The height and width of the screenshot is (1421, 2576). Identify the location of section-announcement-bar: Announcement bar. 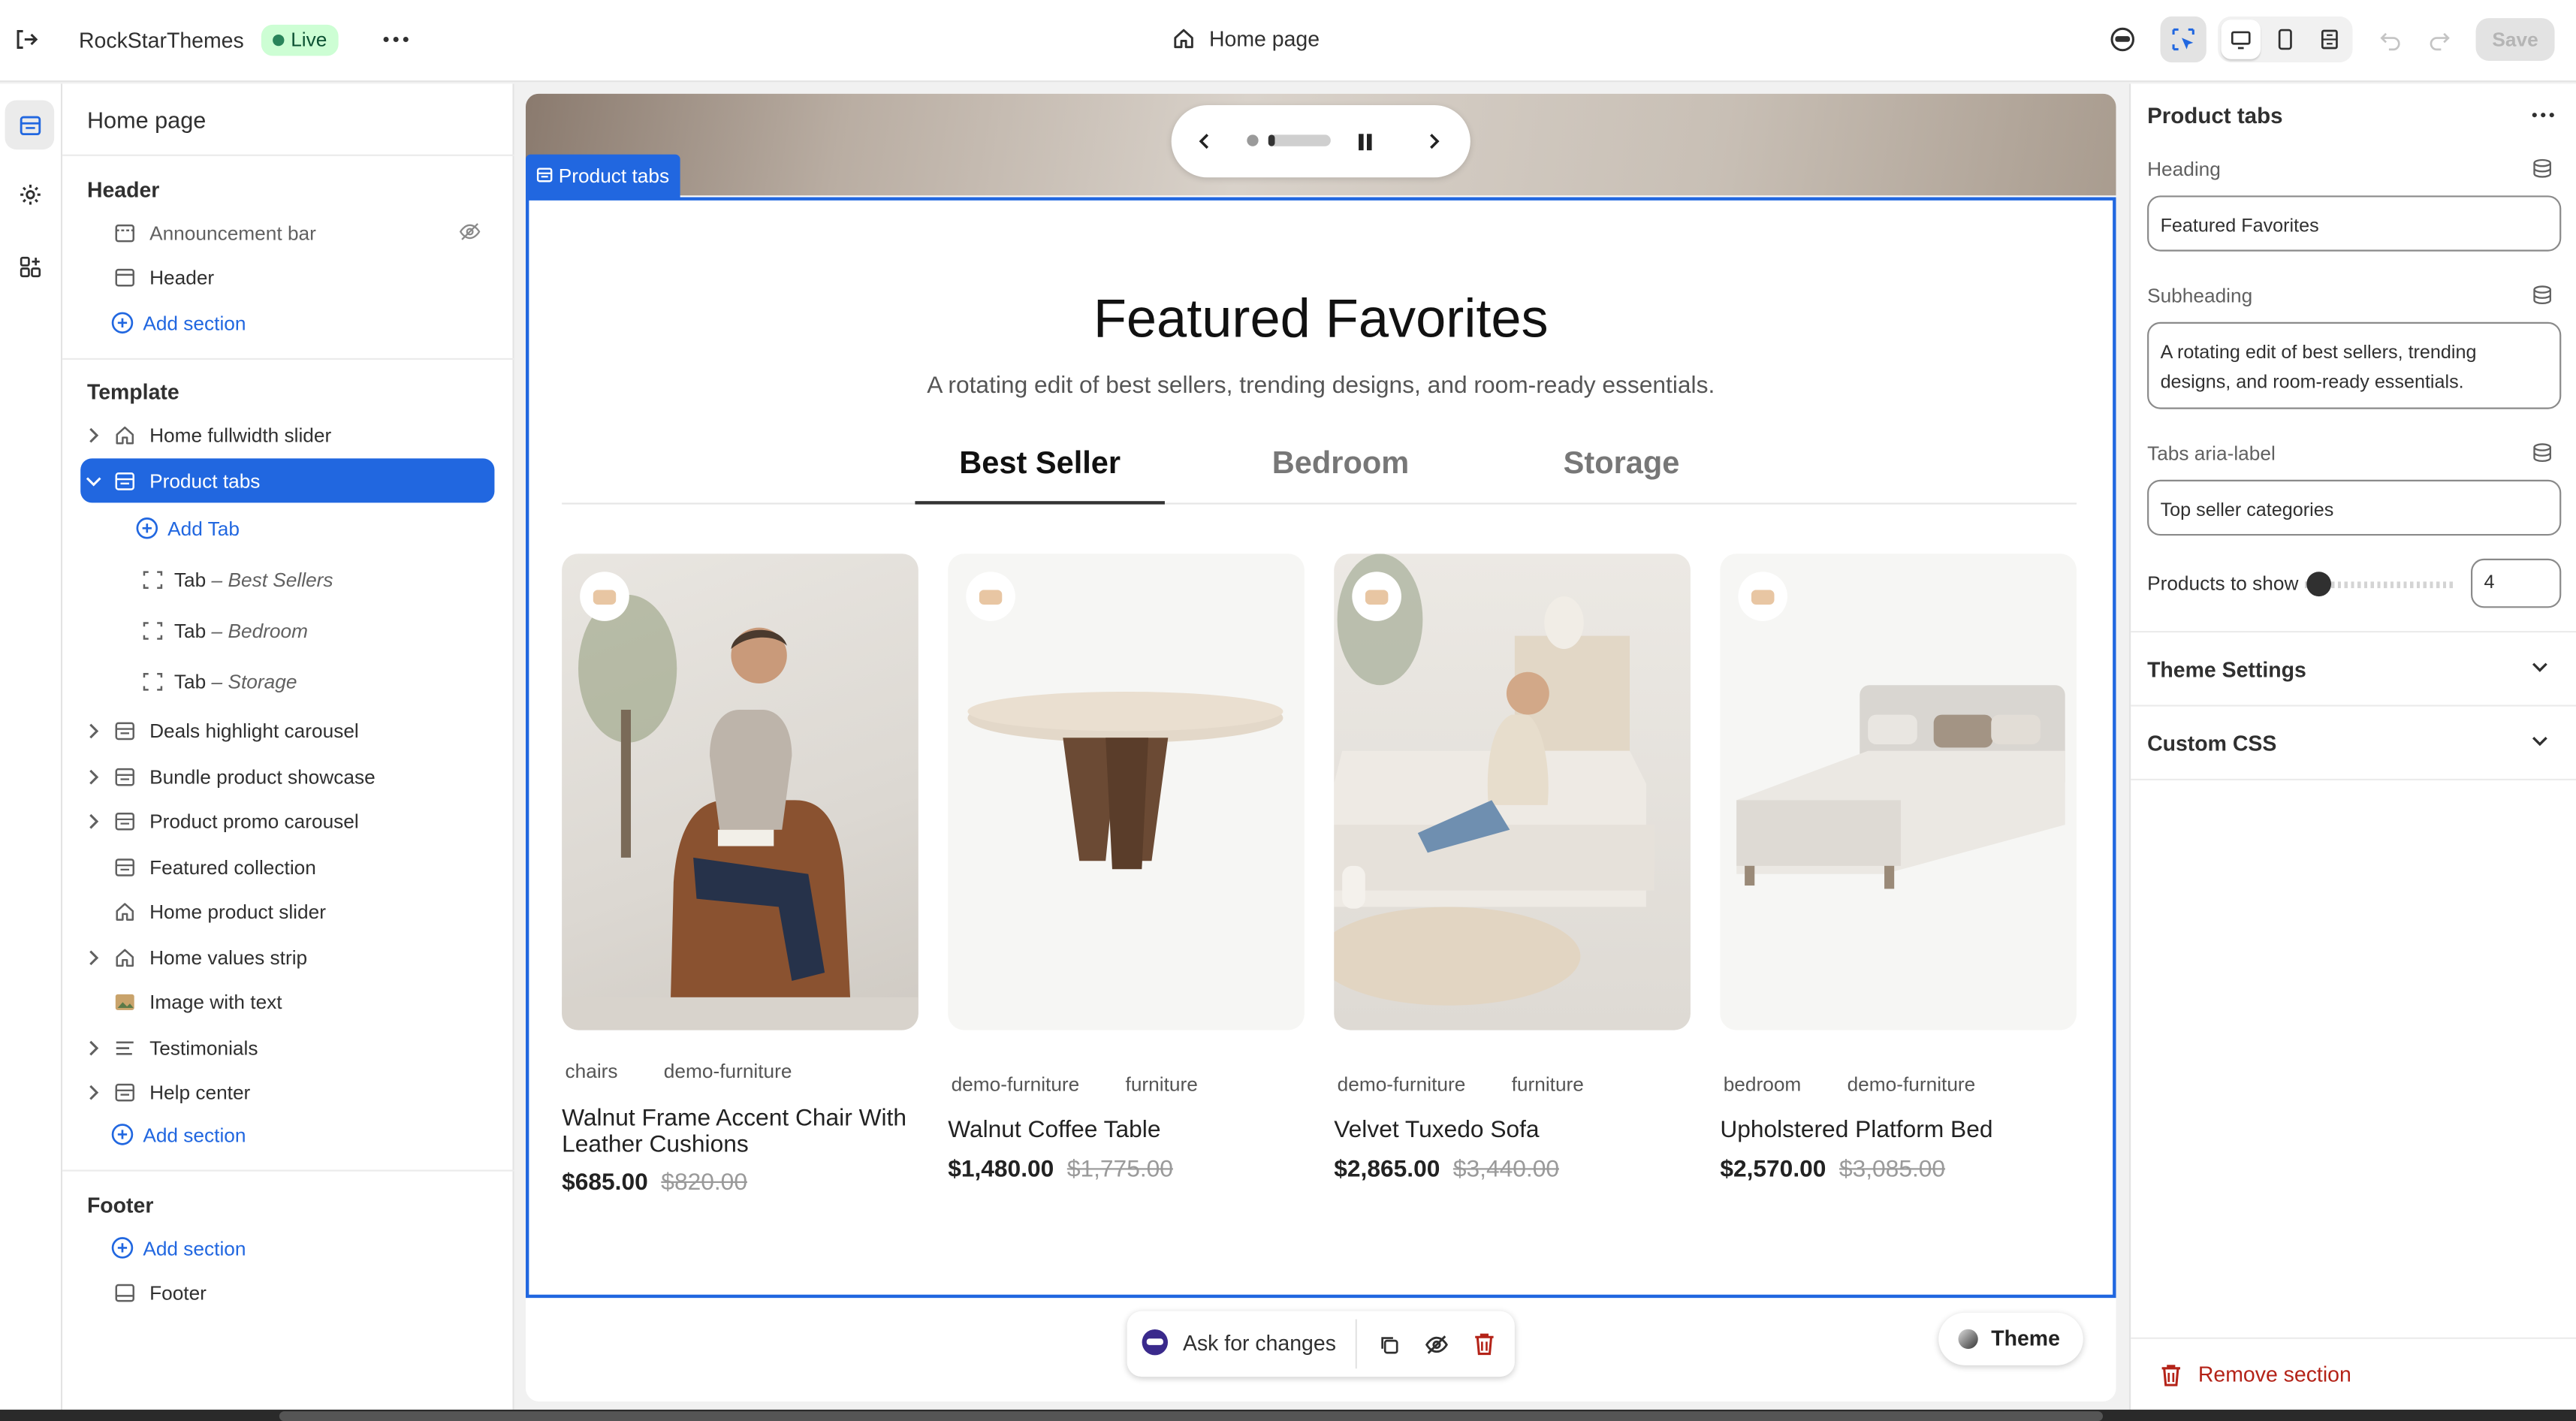
(287, 232).